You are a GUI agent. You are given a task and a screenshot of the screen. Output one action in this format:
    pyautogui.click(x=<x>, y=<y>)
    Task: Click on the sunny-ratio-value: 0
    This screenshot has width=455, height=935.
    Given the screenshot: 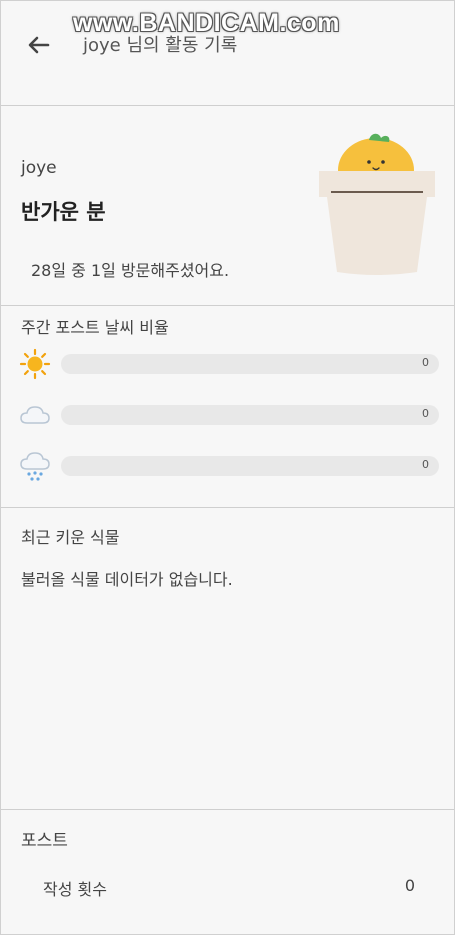 What is the action you would take?
    pyautogui.click(x=425, y=362)
    